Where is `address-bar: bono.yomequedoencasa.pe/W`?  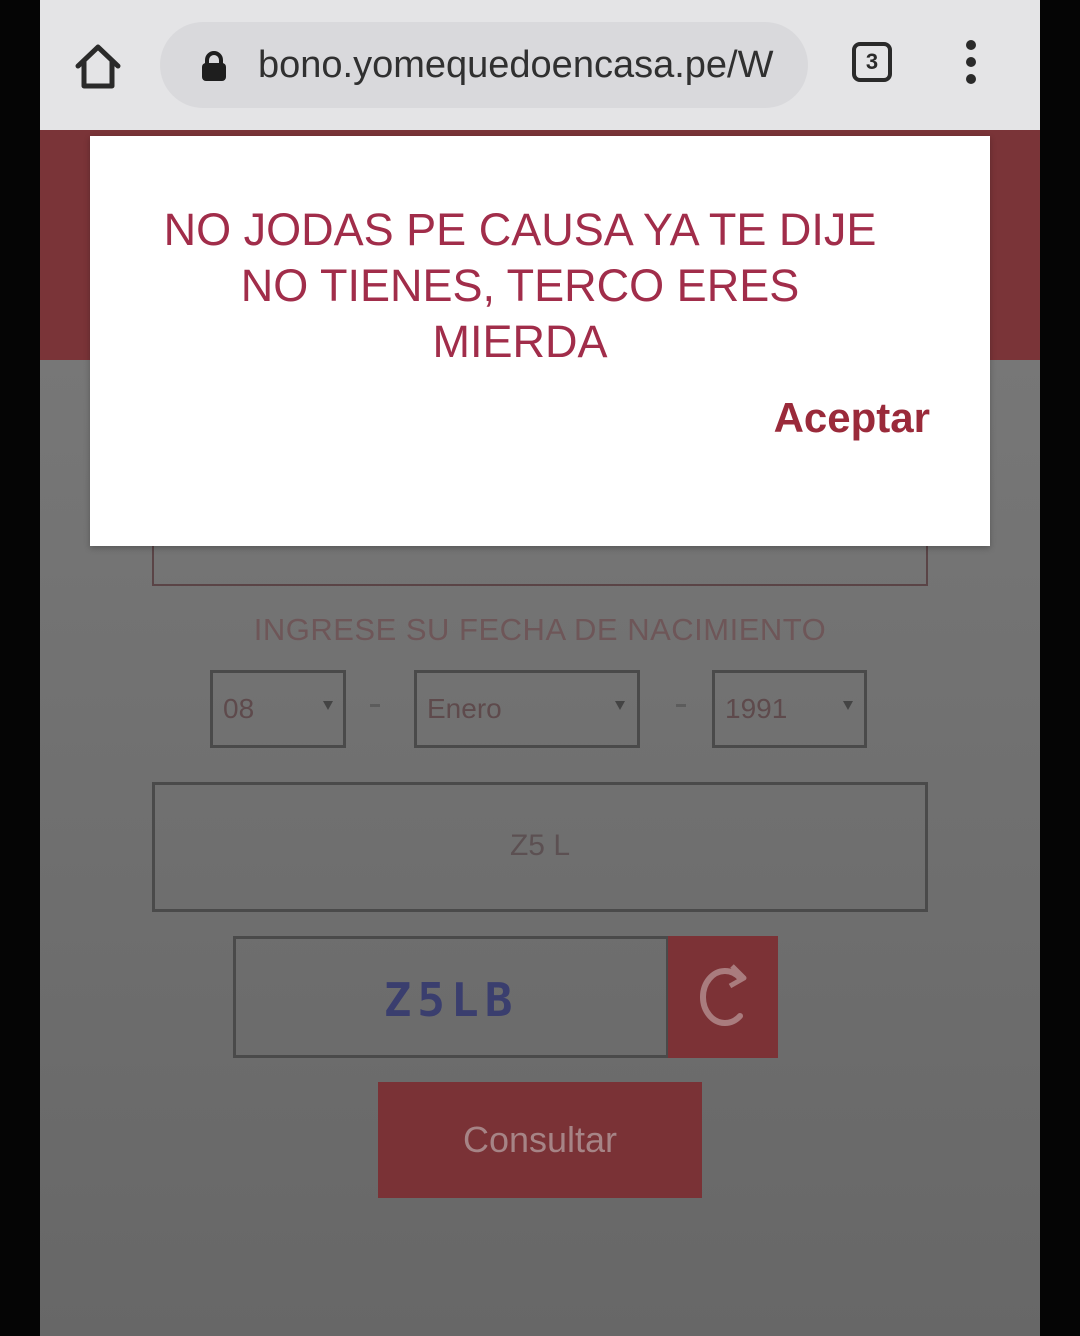 address-bar: bono.yomequedoencasa.pe/W is located at coordinates (484, 65).